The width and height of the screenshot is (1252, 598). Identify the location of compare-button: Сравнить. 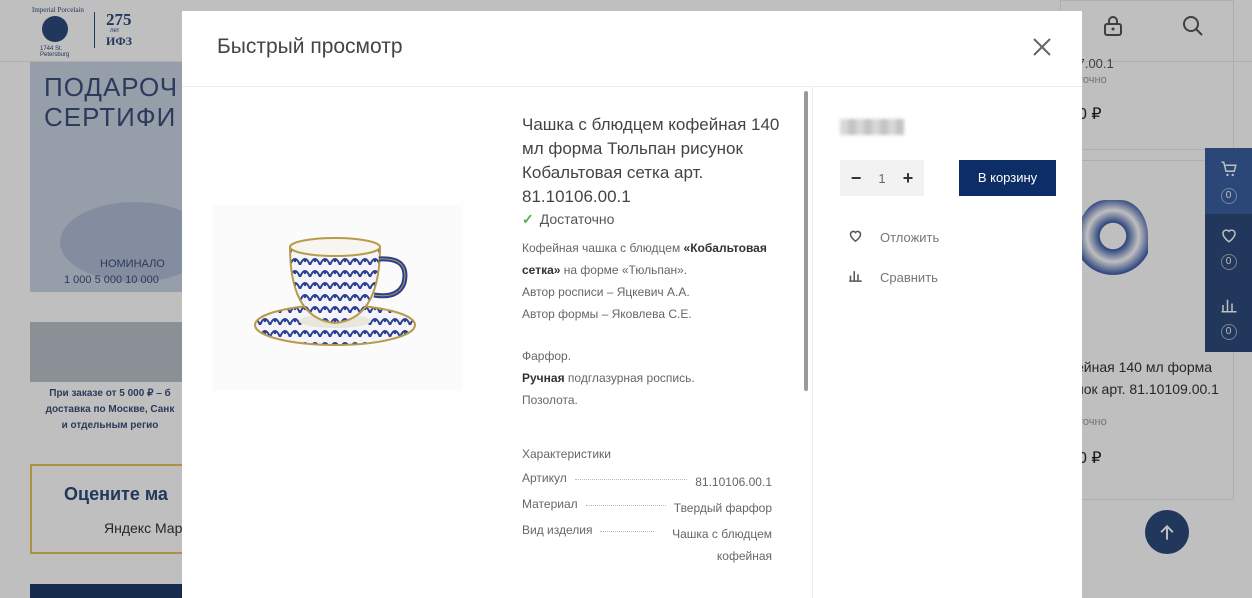
(892, 277).